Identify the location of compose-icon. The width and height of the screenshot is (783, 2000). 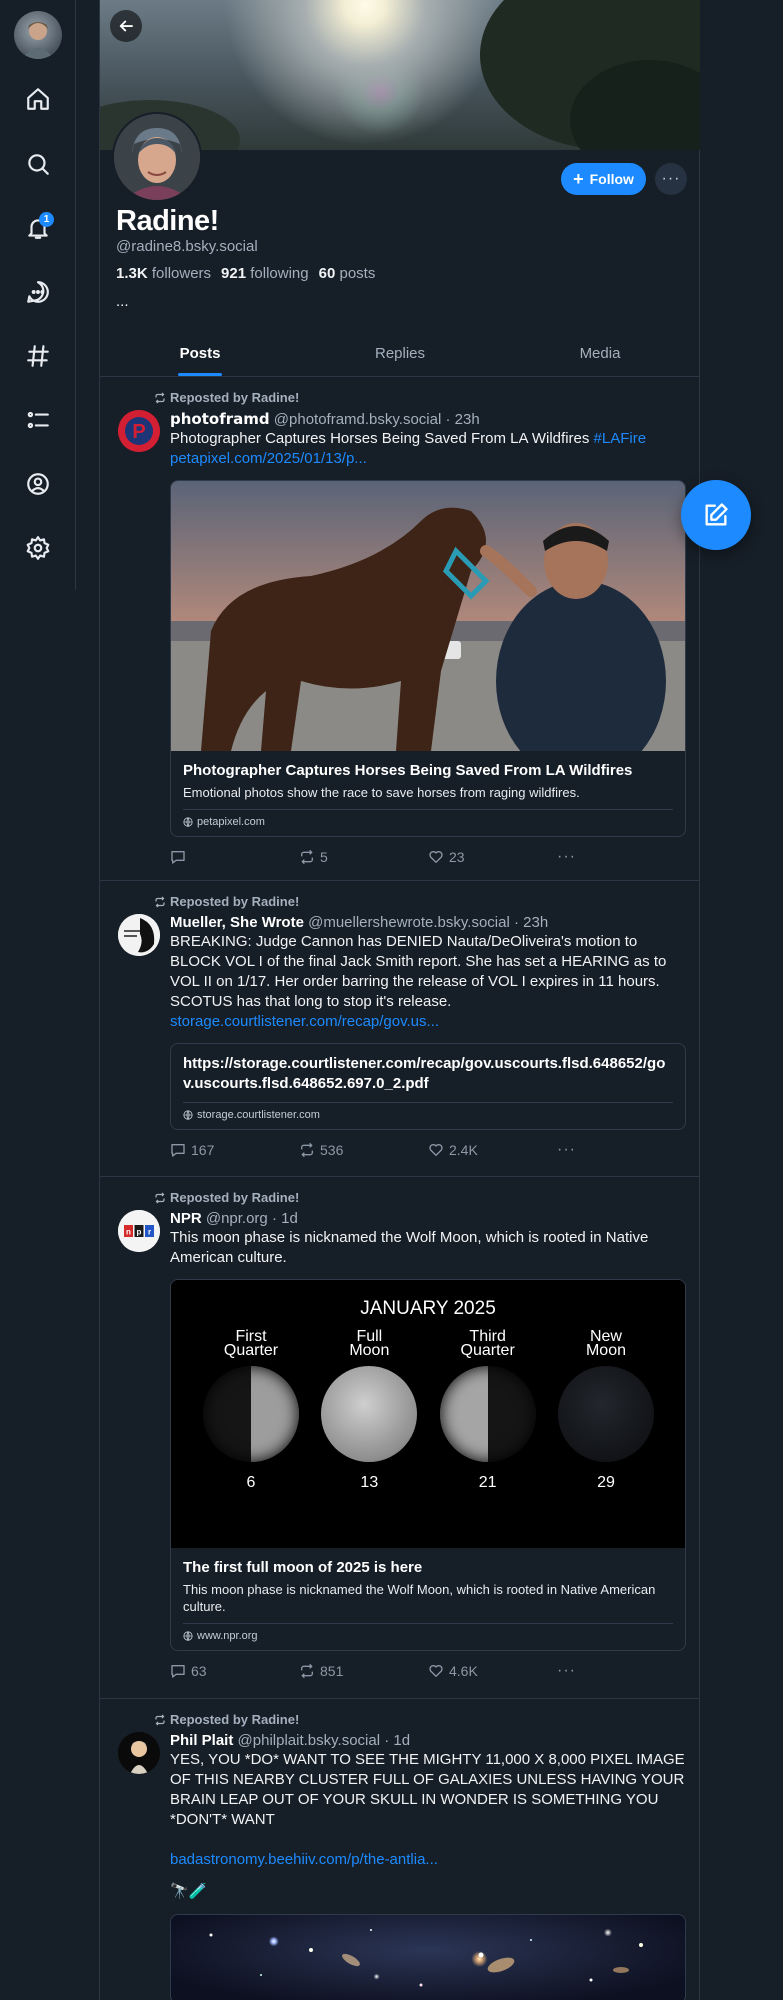
(716, 514).